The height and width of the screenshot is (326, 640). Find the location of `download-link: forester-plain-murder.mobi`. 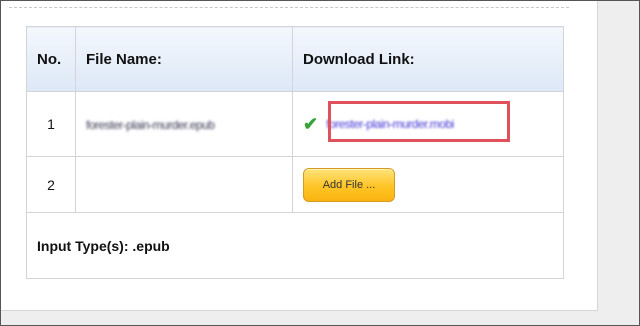

download-link: forester-plain-murder.mobi is located at coordinates (390, 124).